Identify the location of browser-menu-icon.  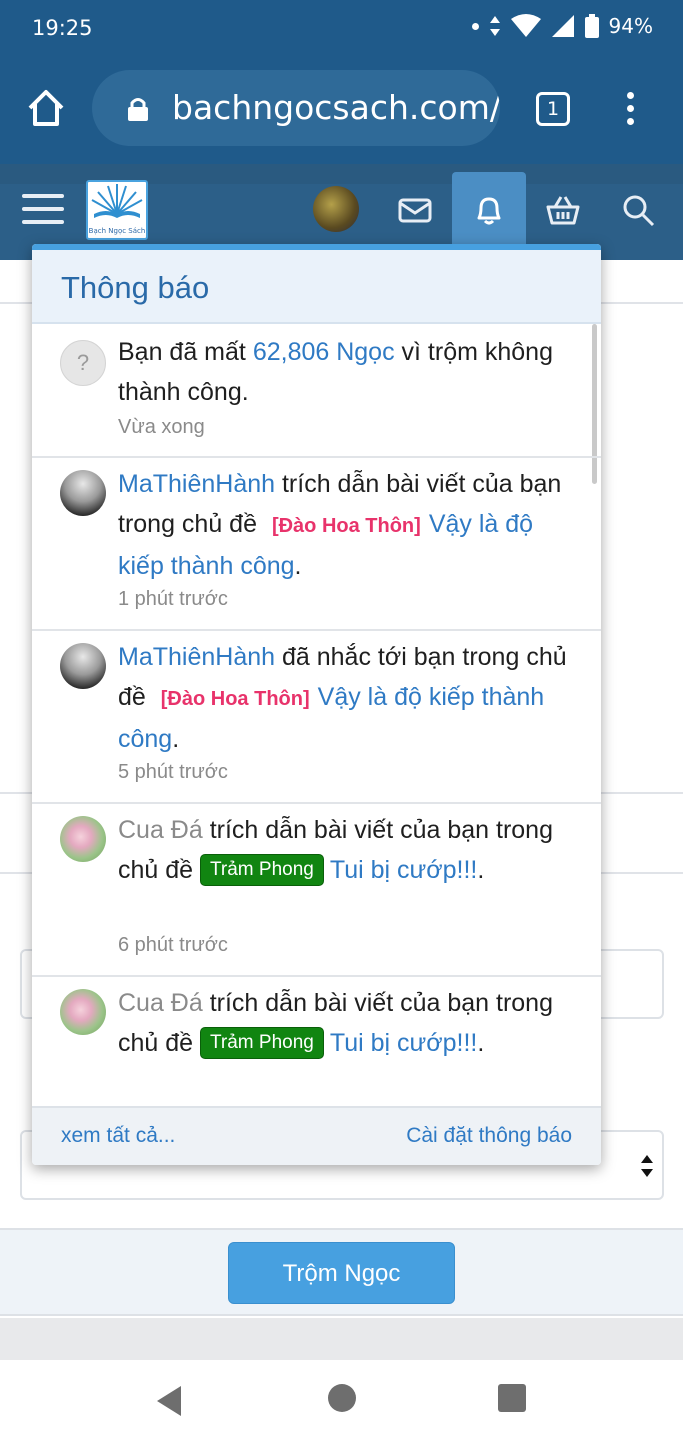
(630, 110).